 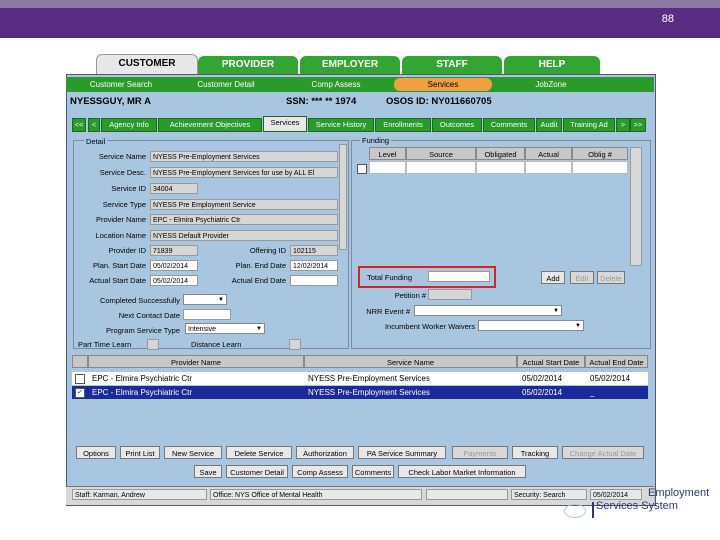 I want to click on detail-scrollbar, so click(x=343, y=197).